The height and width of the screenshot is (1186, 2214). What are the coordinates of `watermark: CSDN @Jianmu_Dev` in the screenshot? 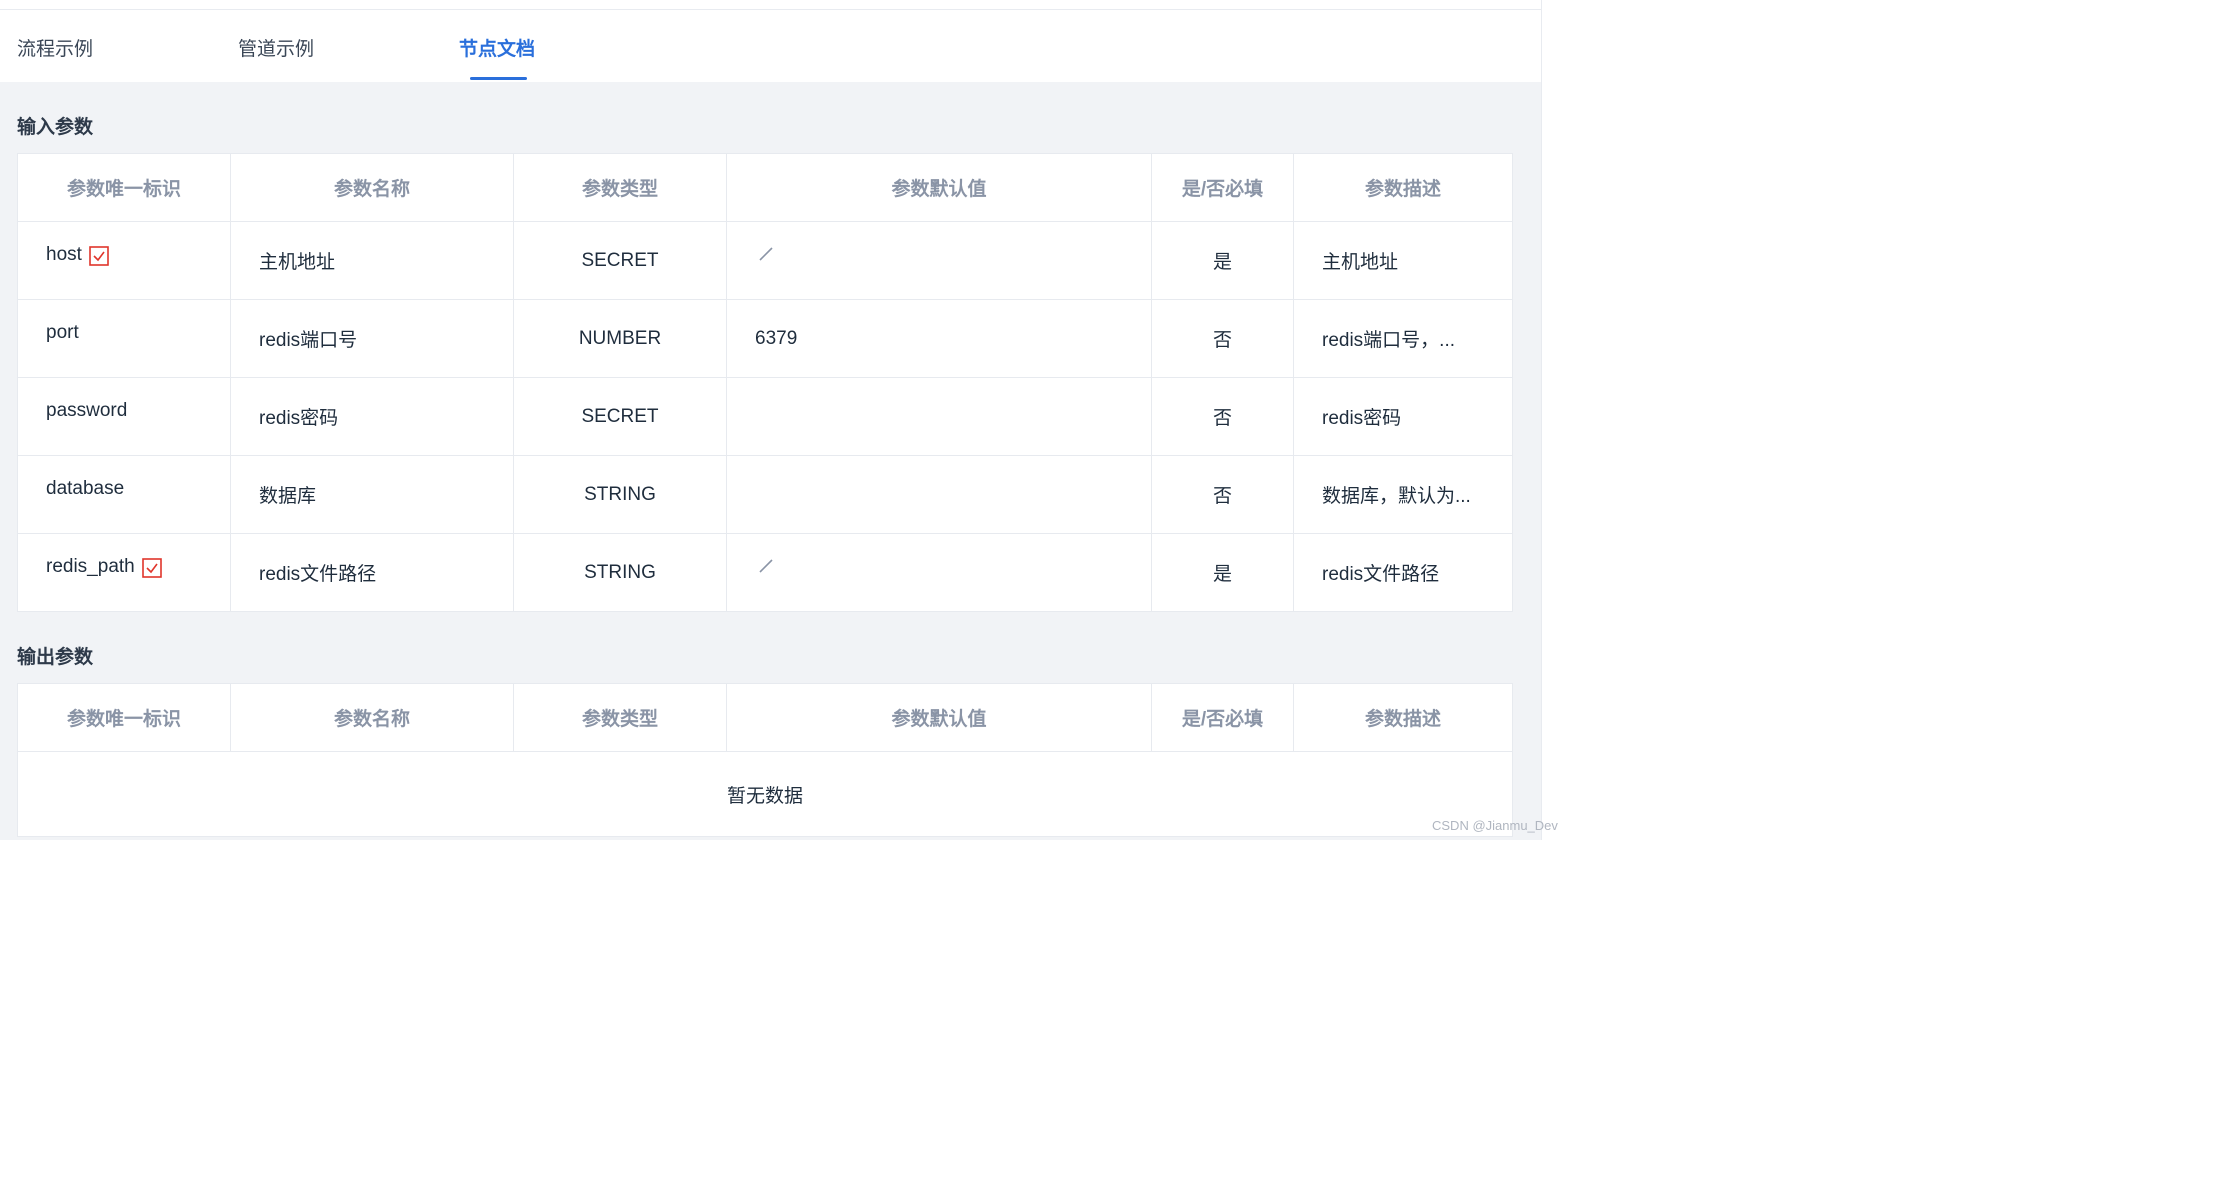 It's located at (1495, 825).